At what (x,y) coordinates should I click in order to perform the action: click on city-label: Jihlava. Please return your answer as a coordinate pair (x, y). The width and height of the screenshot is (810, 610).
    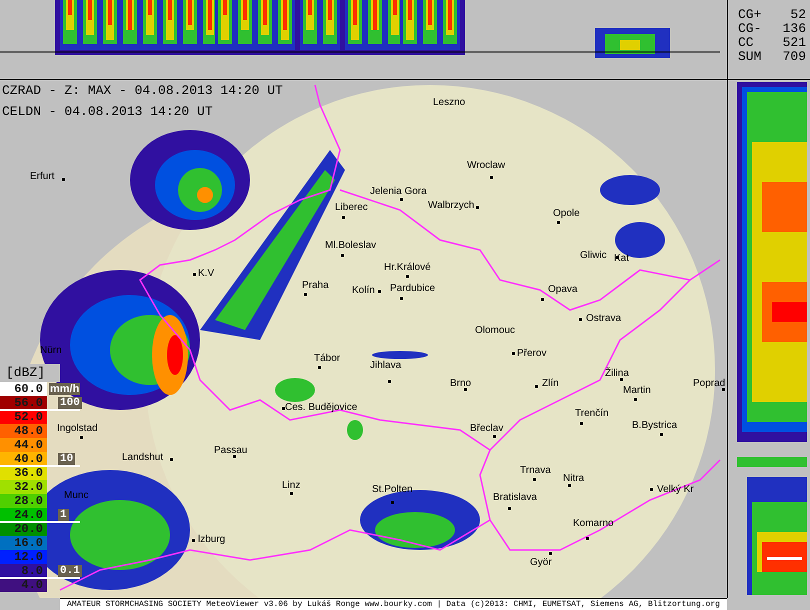
    Looking at the image, I should click on (386, 365).